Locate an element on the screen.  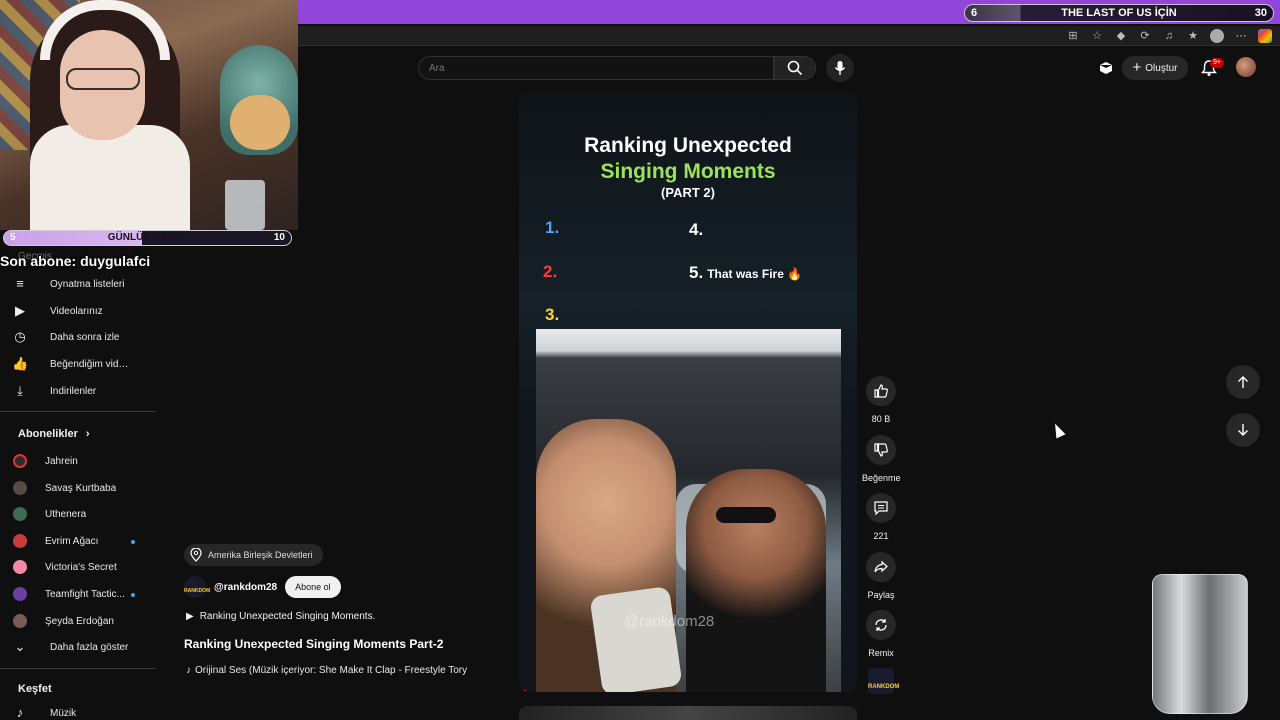
rank-2: 2. is located at coordinates (550, 271).